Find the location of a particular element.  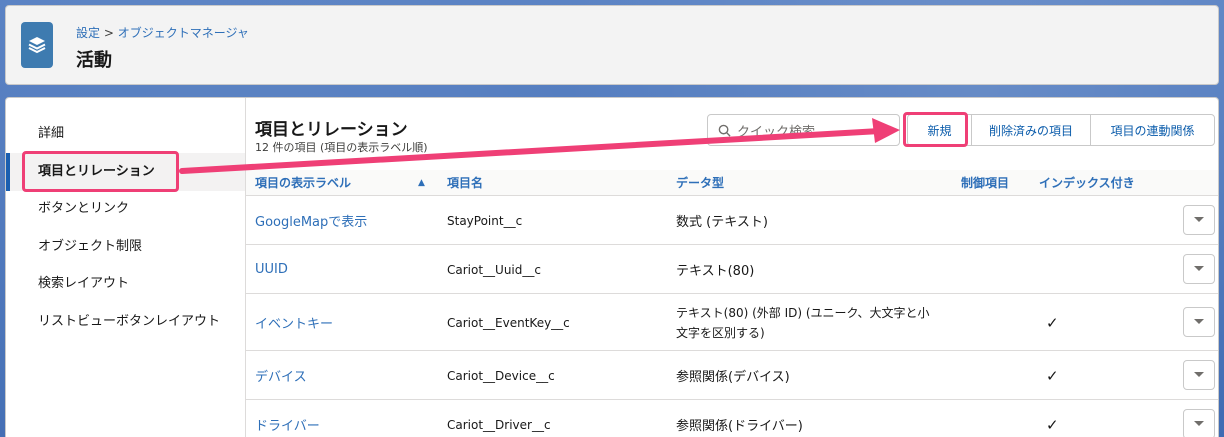

breadcrumb: 設定 > オブジェクトマネージャ is located at coordinates (162, 32).